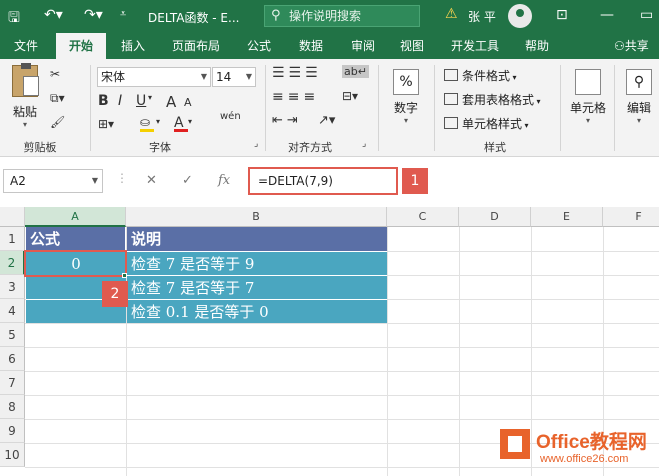  Describe the element at coordinates (342, 371) in the screenshot. I see `gridline` at that location.